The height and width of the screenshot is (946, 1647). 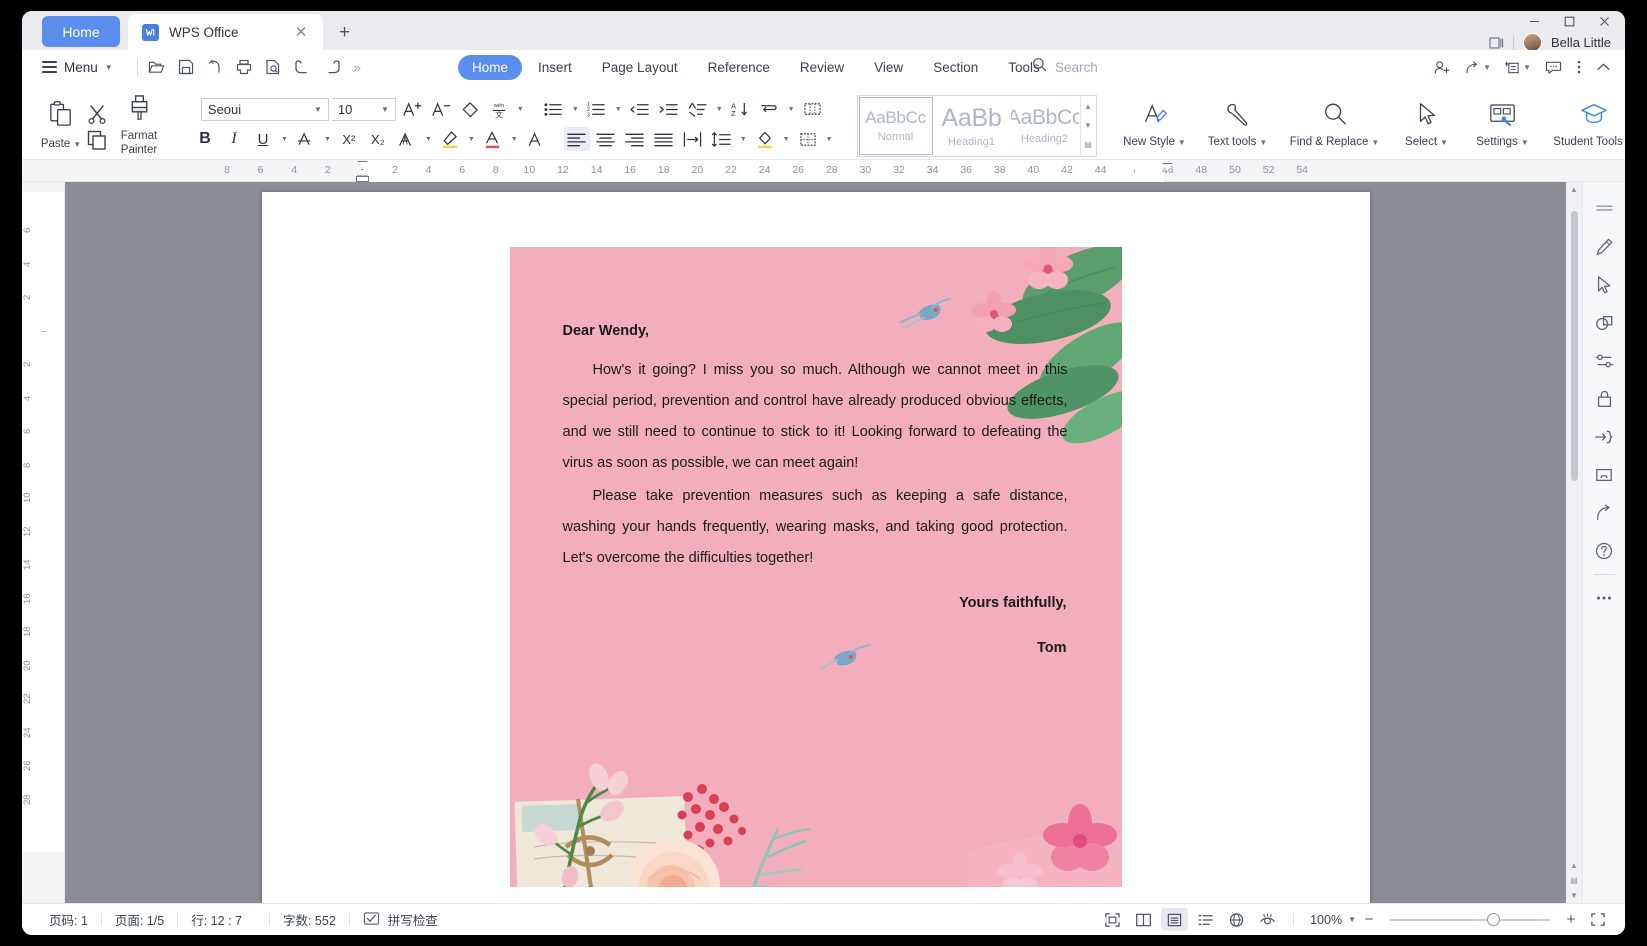 What do you see at coordinates (536, 139) in the screenshot?
I see `character-border-button` at bounding box center [536, 139].